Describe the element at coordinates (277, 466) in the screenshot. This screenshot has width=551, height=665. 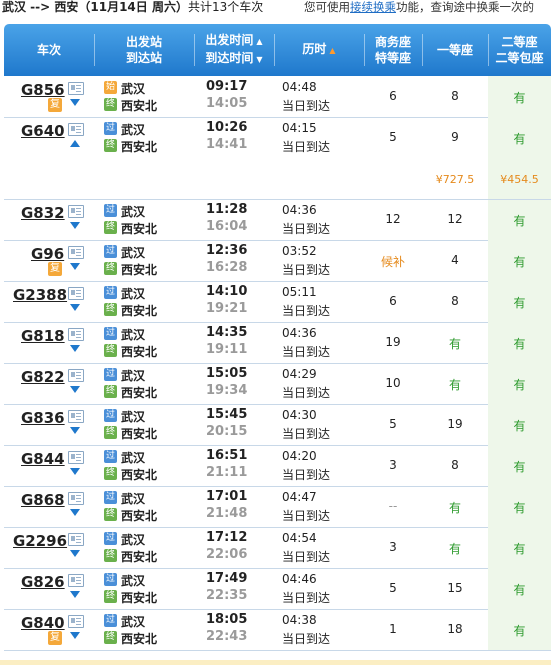
I see `table-row: G844 过武汉终西安北 16:51 21:11 04:20 当日到达 3 8 有` at that location.